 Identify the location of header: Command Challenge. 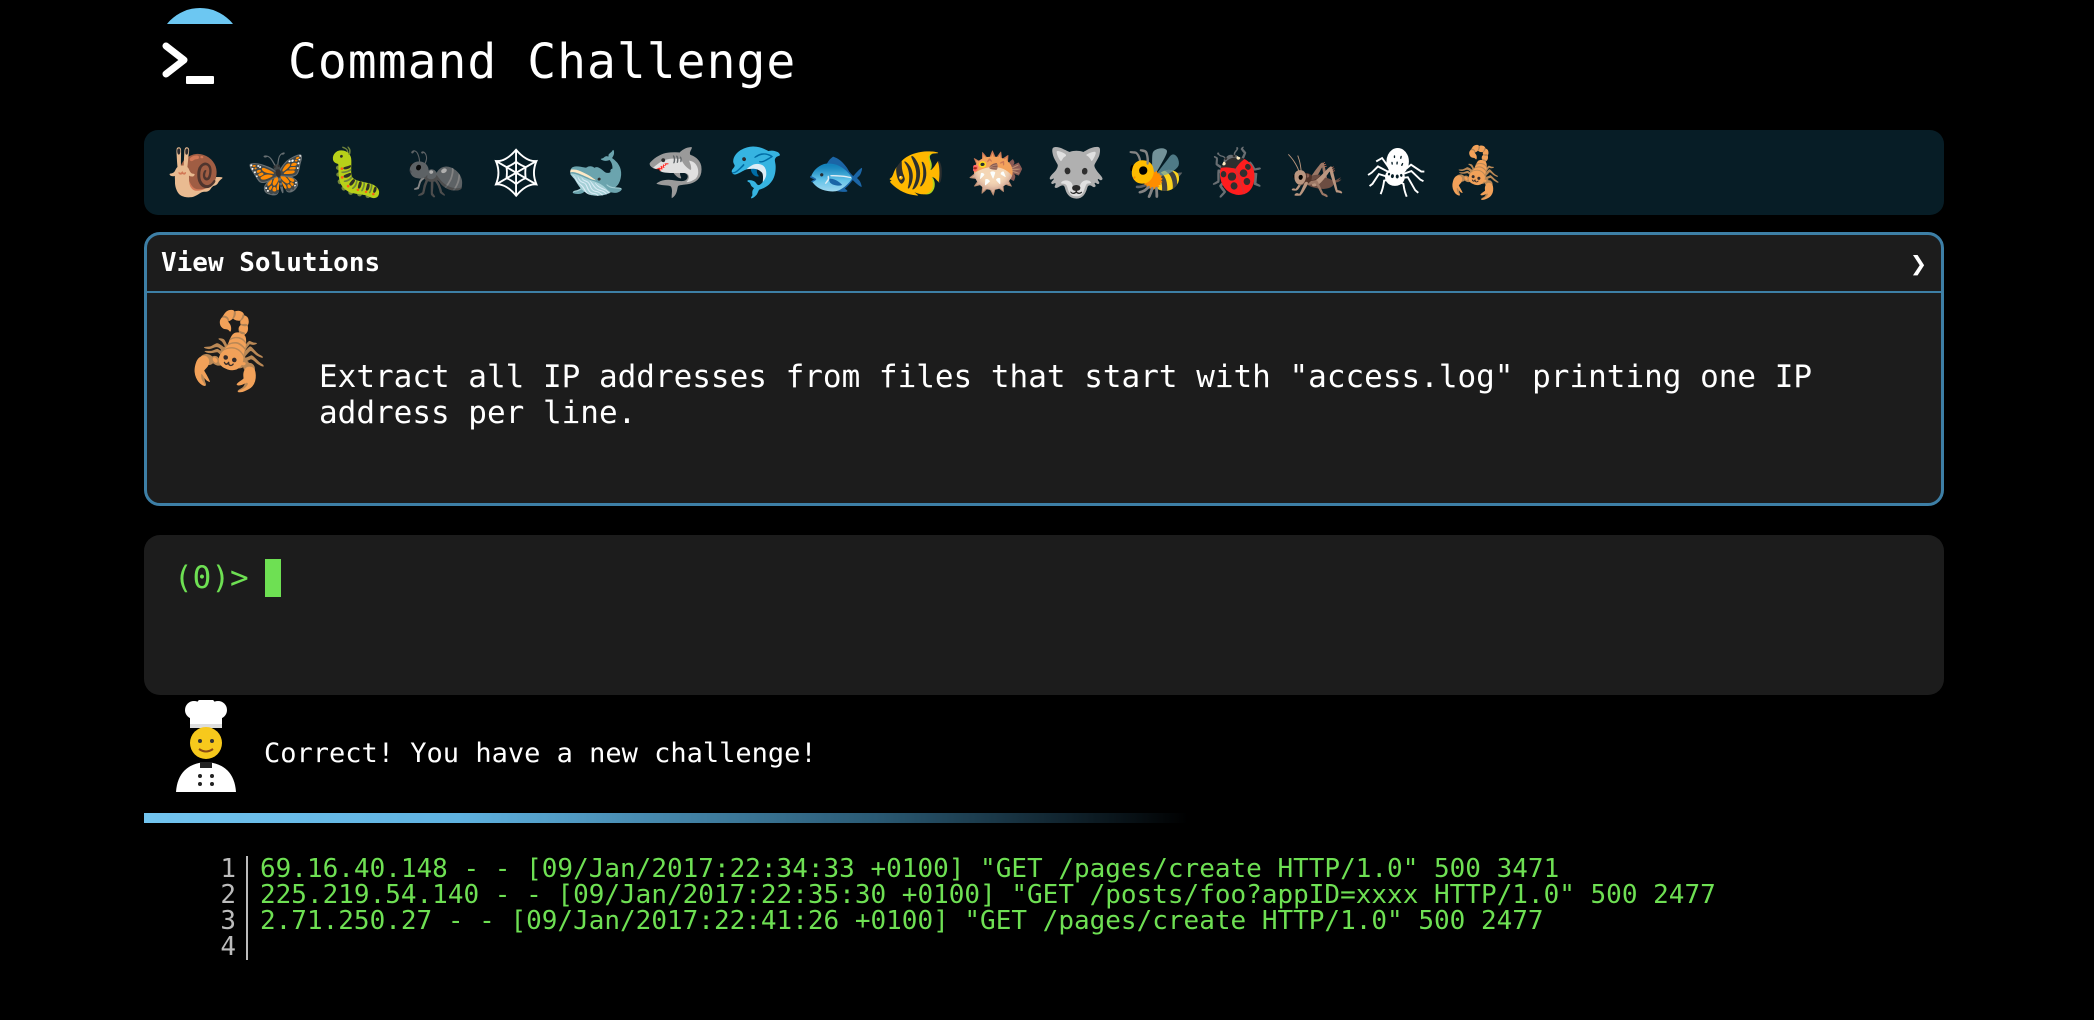
(1047, 60).